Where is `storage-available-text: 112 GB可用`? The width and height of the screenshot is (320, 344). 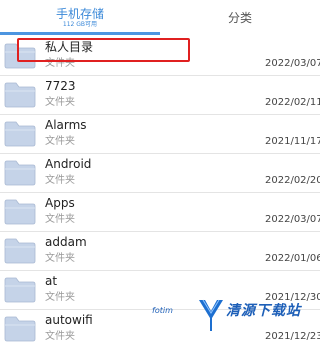
storage-available-text: 112 GB可用 is located at coordinates (80, 24).